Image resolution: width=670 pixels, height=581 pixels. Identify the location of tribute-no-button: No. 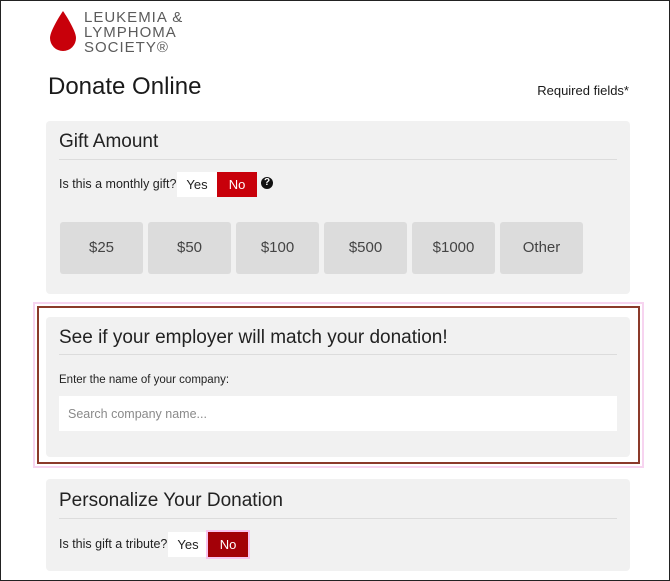
(228, 544).